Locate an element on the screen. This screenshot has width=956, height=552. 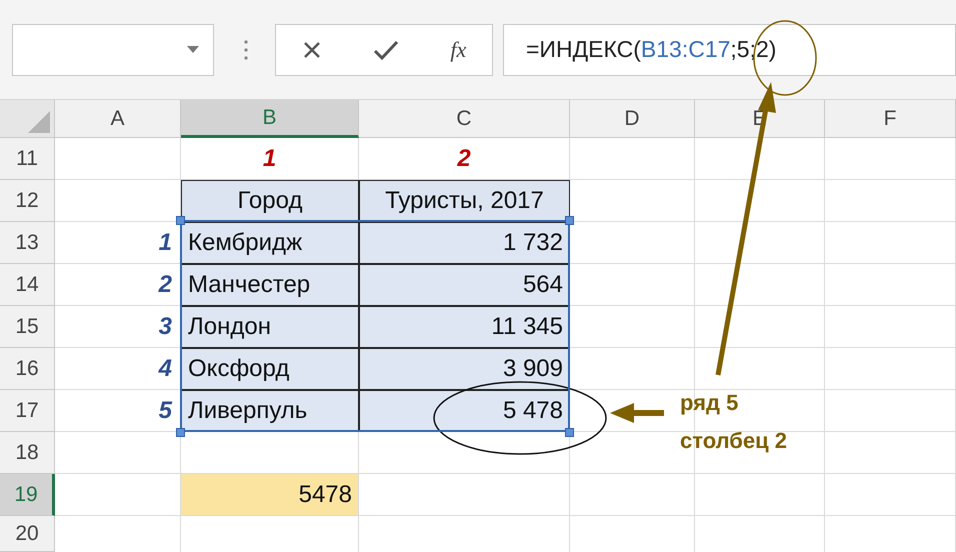
cancel-icon is located at coordinates (312, 50).